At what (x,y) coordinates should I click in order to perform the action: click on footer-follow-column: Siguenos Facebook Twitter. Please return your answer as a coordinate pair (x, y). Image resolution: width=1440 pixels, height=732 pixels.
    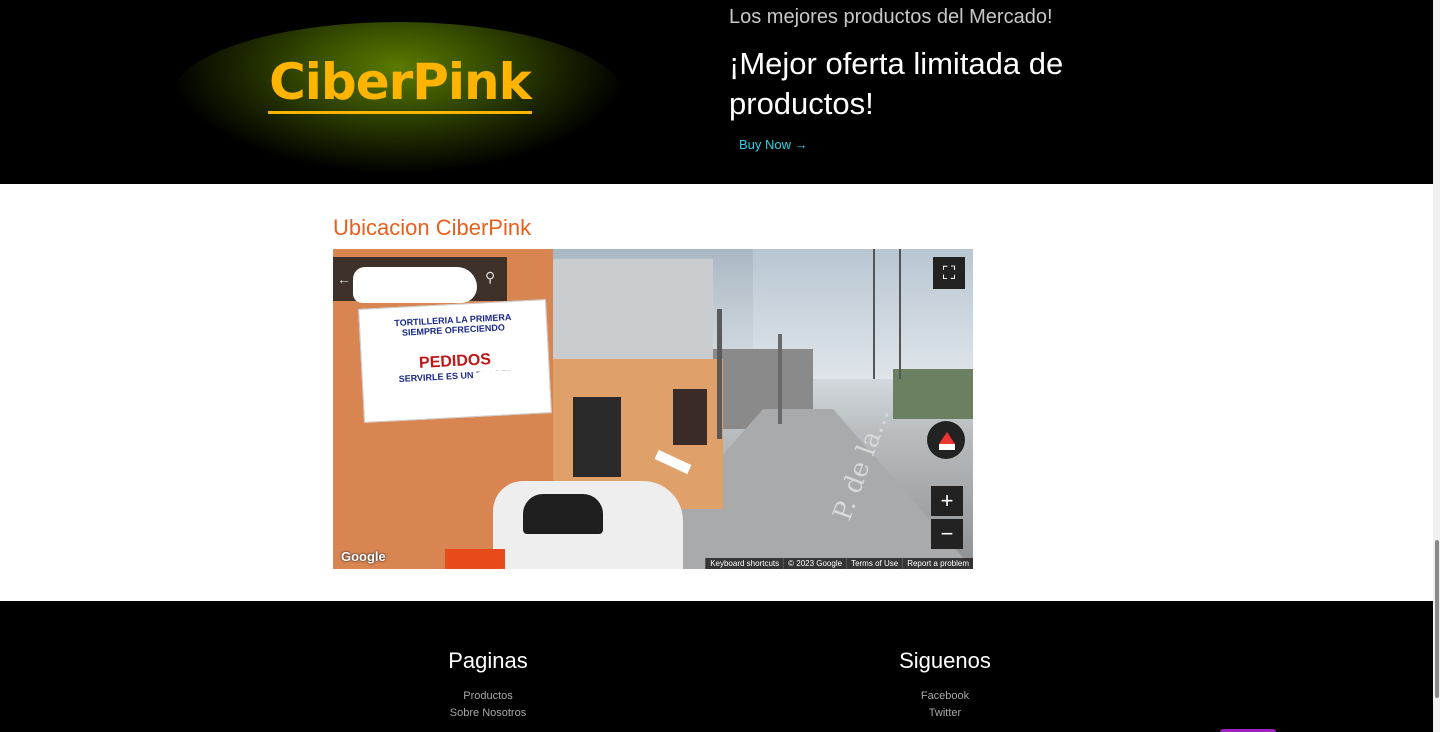
    Looking at the image, I should click on (945, 661).